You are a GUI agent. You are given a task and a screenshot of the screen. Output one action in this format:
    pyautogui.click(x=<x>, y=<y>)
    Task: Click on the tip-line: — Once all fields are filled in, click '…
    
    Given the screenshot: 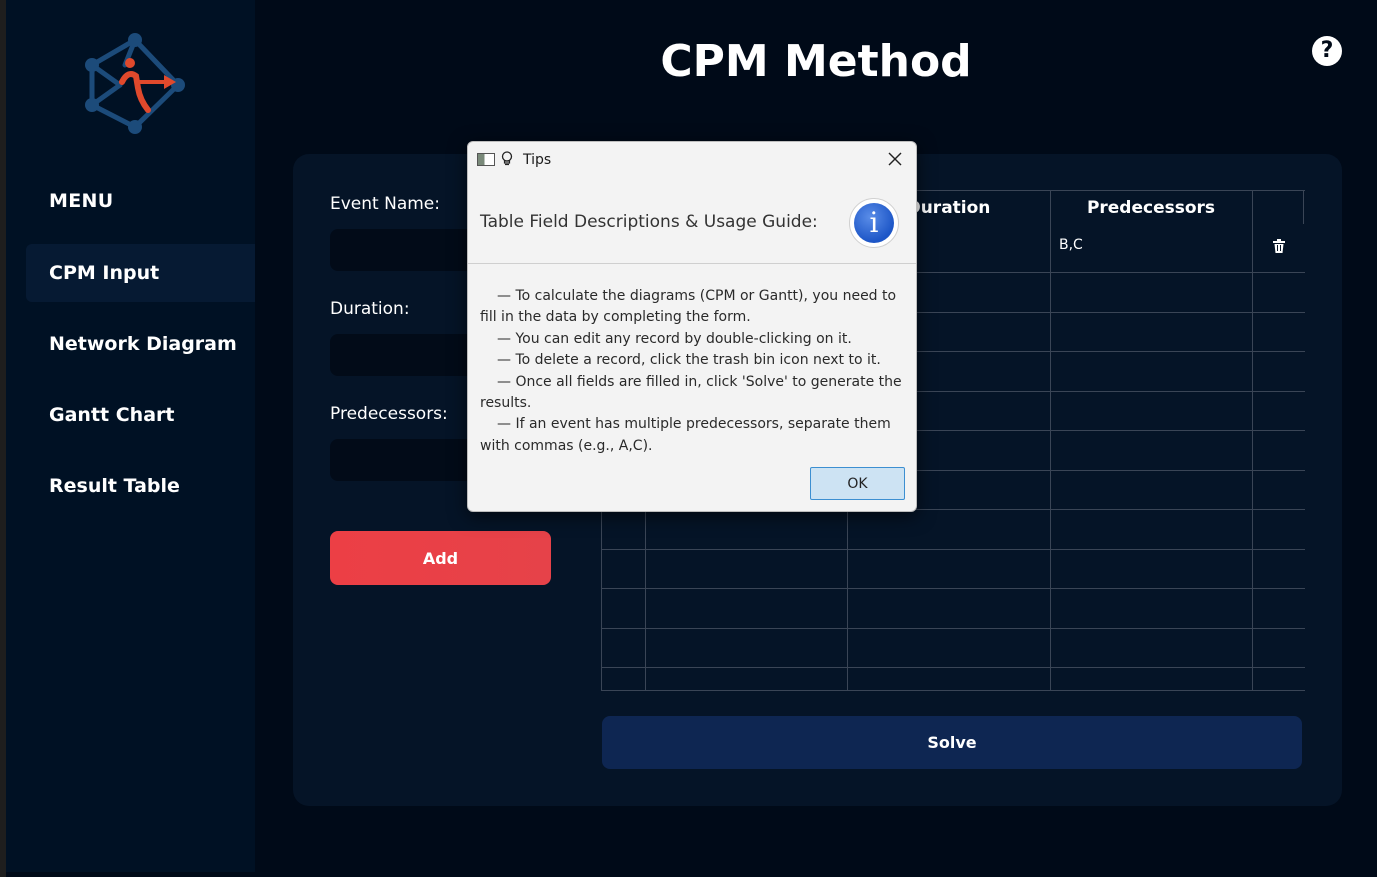 What is the action you would take?
    pyautogui.click(x=691, y=392)
    